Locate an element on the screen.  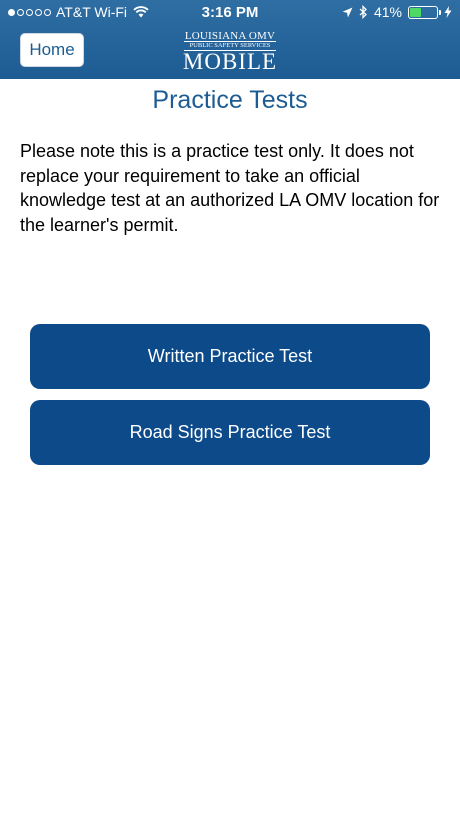
bluetooth-icon is located at coordinates (363, 12).